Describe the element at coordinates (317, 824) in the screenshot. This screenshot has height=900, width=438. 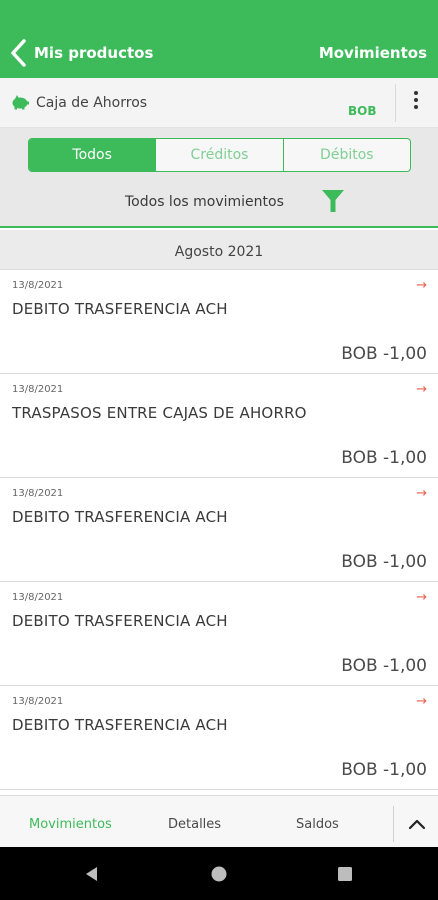
I see `tab-saldos: Saldos` at that location.